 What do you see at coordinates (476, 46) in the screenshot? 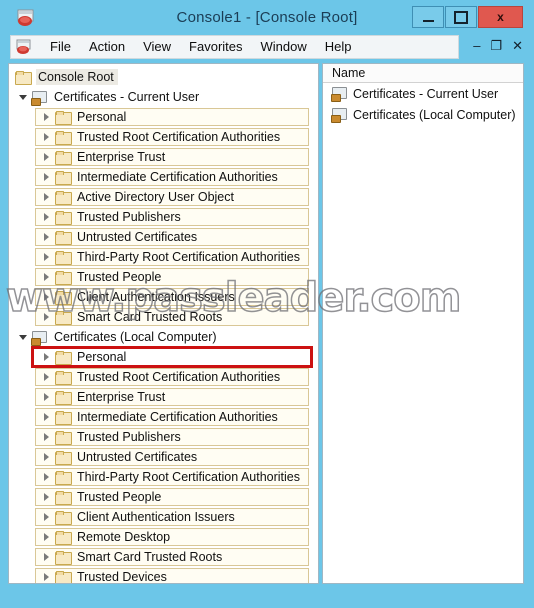
I see `mdi-minimize-button: –` at bounding box center [476, 46].